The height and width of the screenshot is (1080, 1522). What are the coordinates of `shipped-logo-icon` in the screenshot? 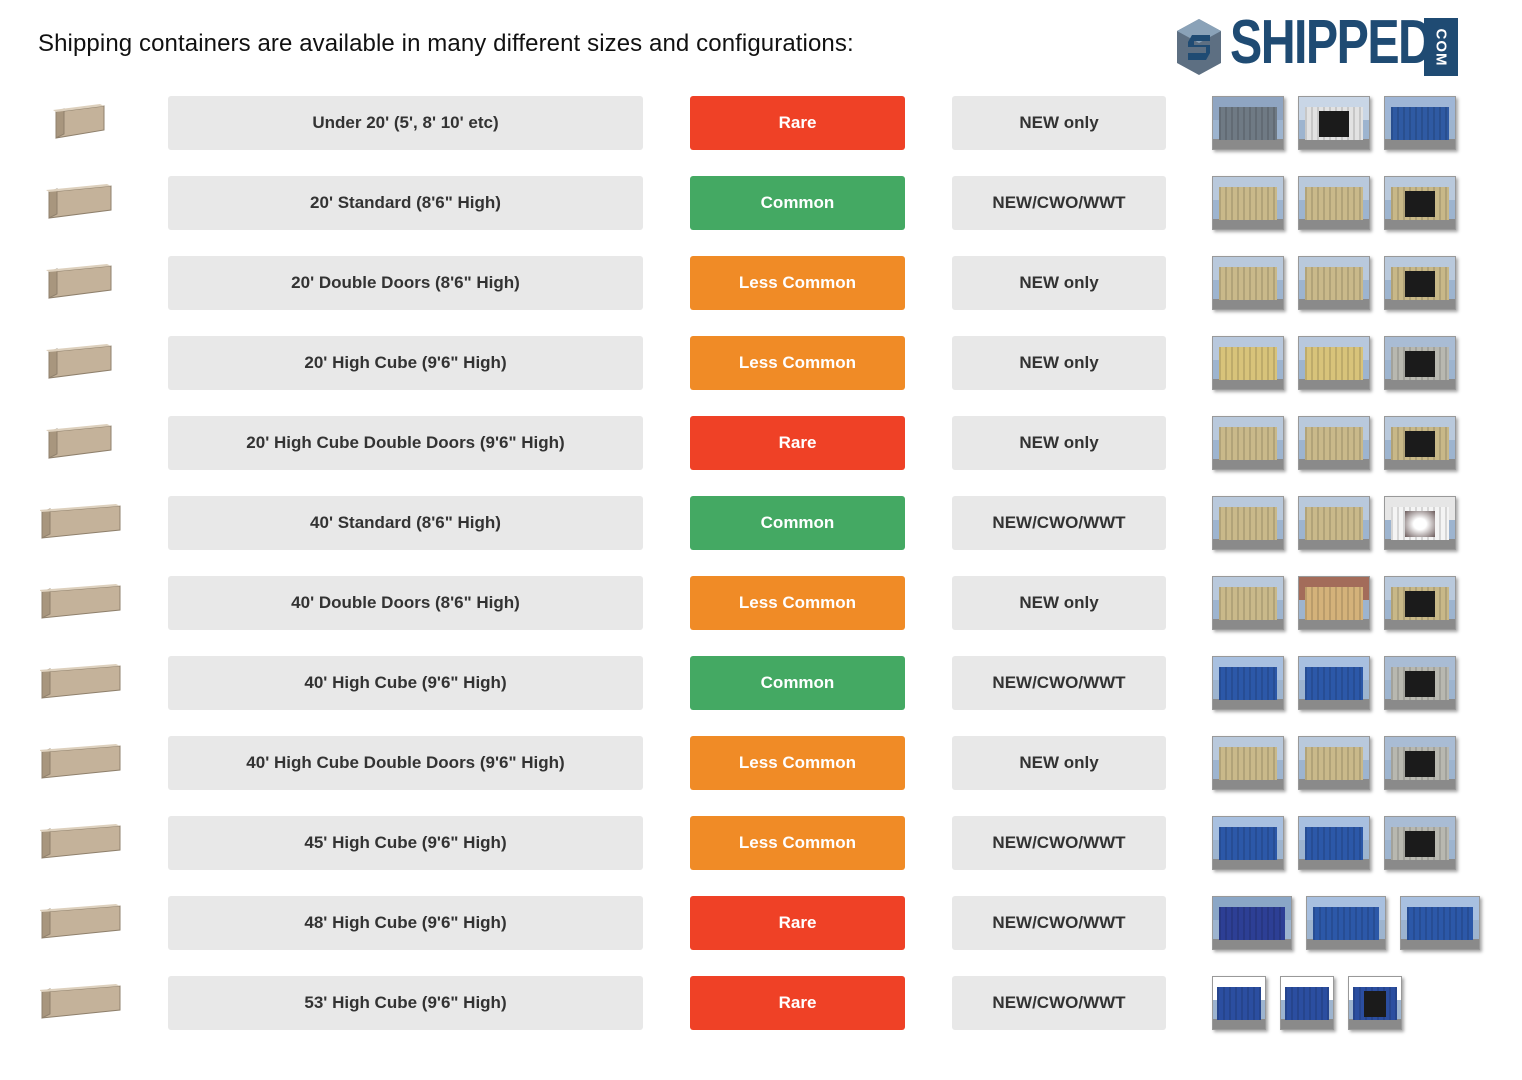 It's located at (1199, 47).